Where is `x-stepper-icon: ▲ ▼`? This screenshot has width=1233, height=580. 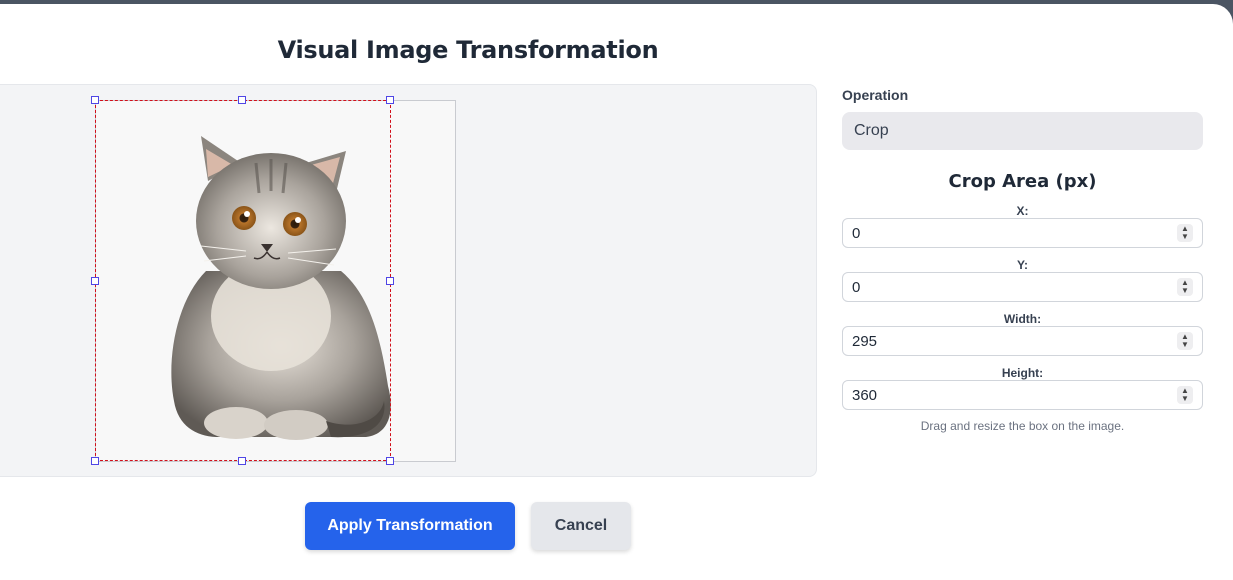 x-stepper-icon: ▲ ▼ is located at coordinates (1185, 233).